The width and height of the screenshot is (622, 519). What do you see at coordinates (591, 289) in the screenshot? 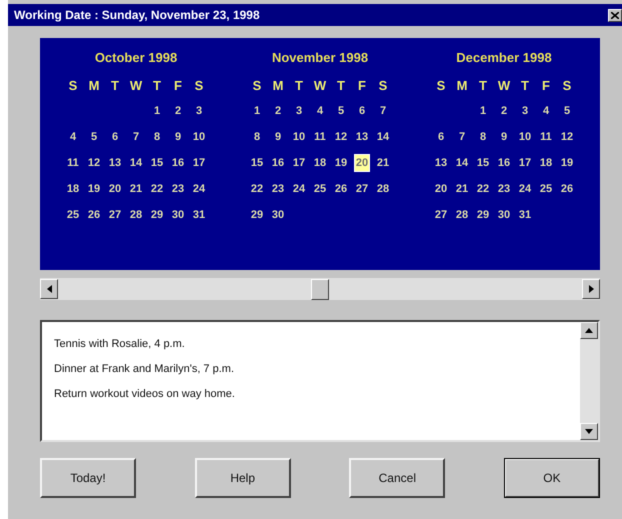
I see `scroll-right-button` at bounding box center [591, 289].